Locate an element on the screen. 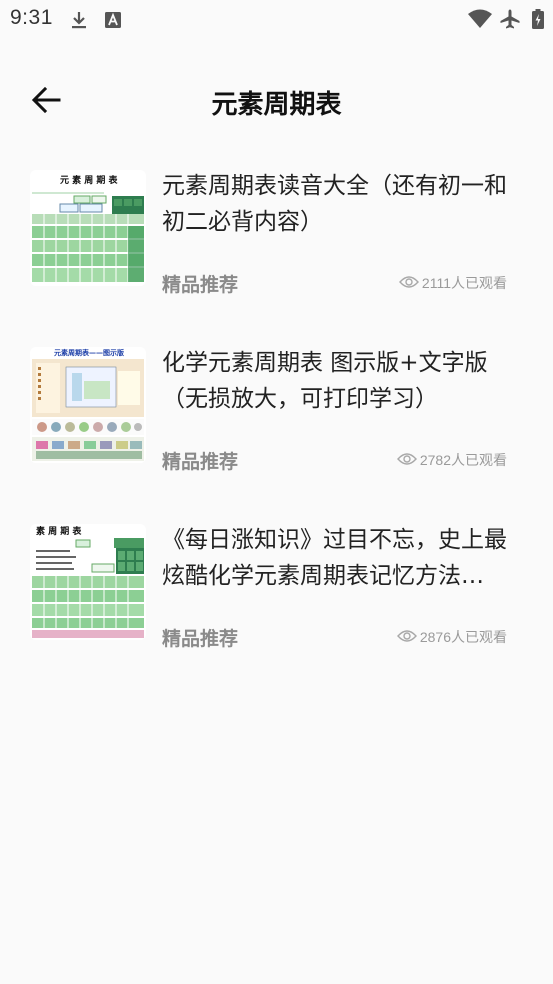 The height and width of the screenshot is (984, 553). status-bar: 9:31 is located at coordinates (276, 19).